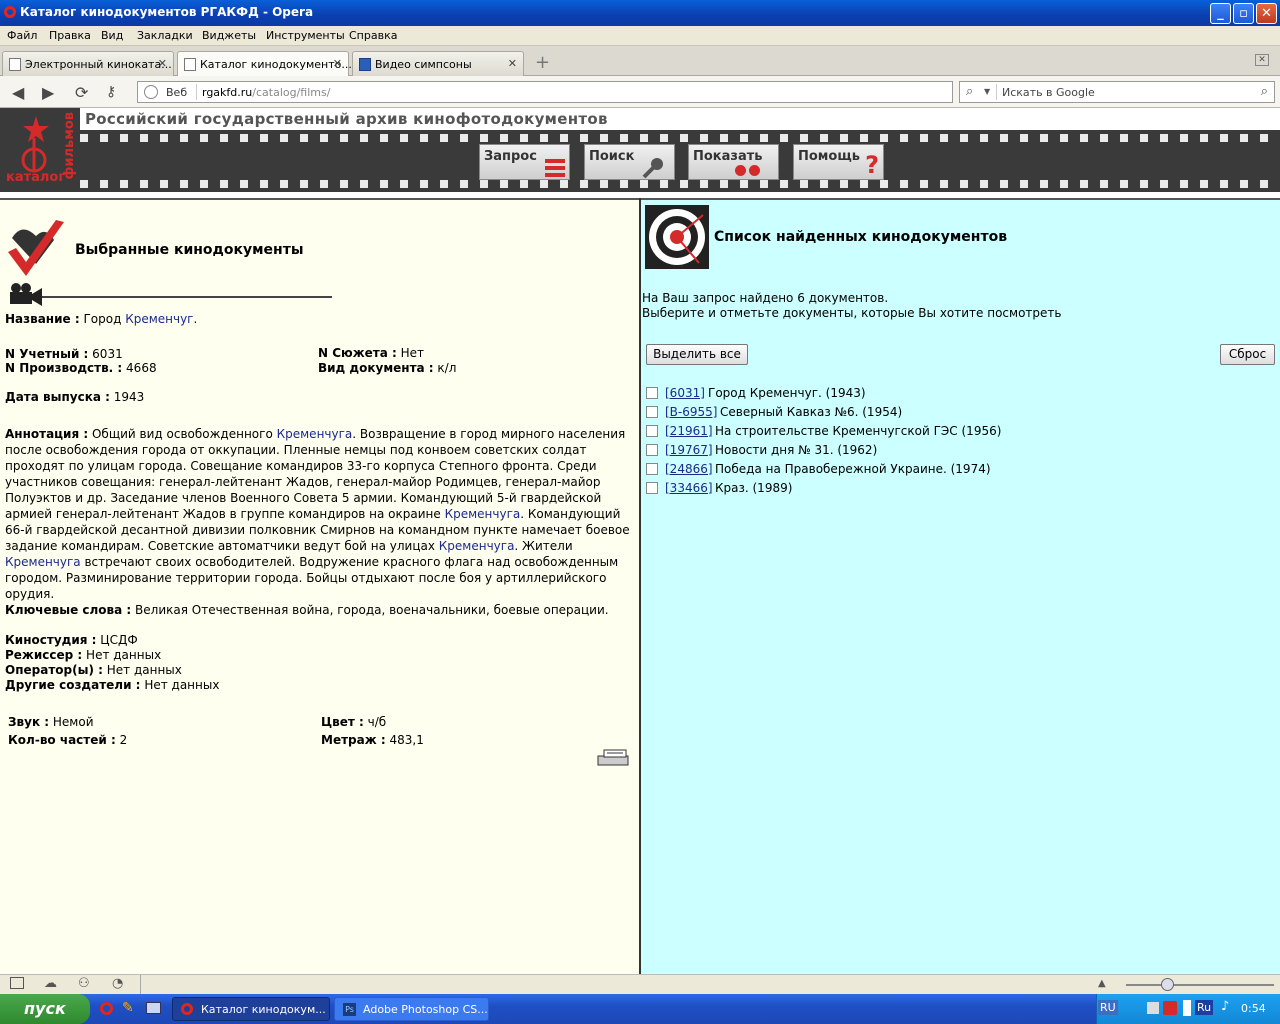 The width and height of the screenshot is (1280, 1024). I want to click on label: Звук :, so click(29, 722).